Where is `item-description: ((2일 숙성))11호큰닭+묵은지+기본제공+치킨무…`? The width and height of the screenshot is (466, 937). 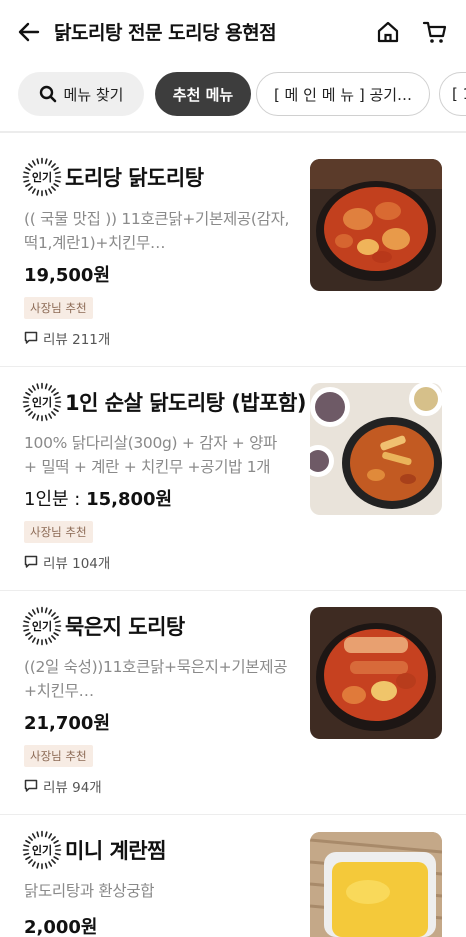
item-description: ((2일 숙성))11호큰닭+묵은지+기본제공+치킨무… is located at coordinates (156, 679).